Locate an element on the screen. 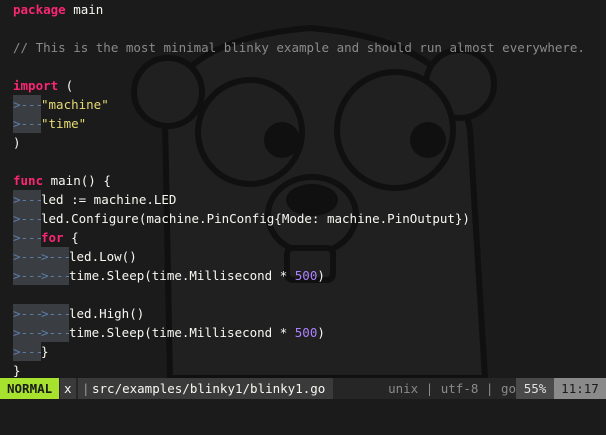  file-info: unix | utf-8 | go is located at coordinates (452, 388).